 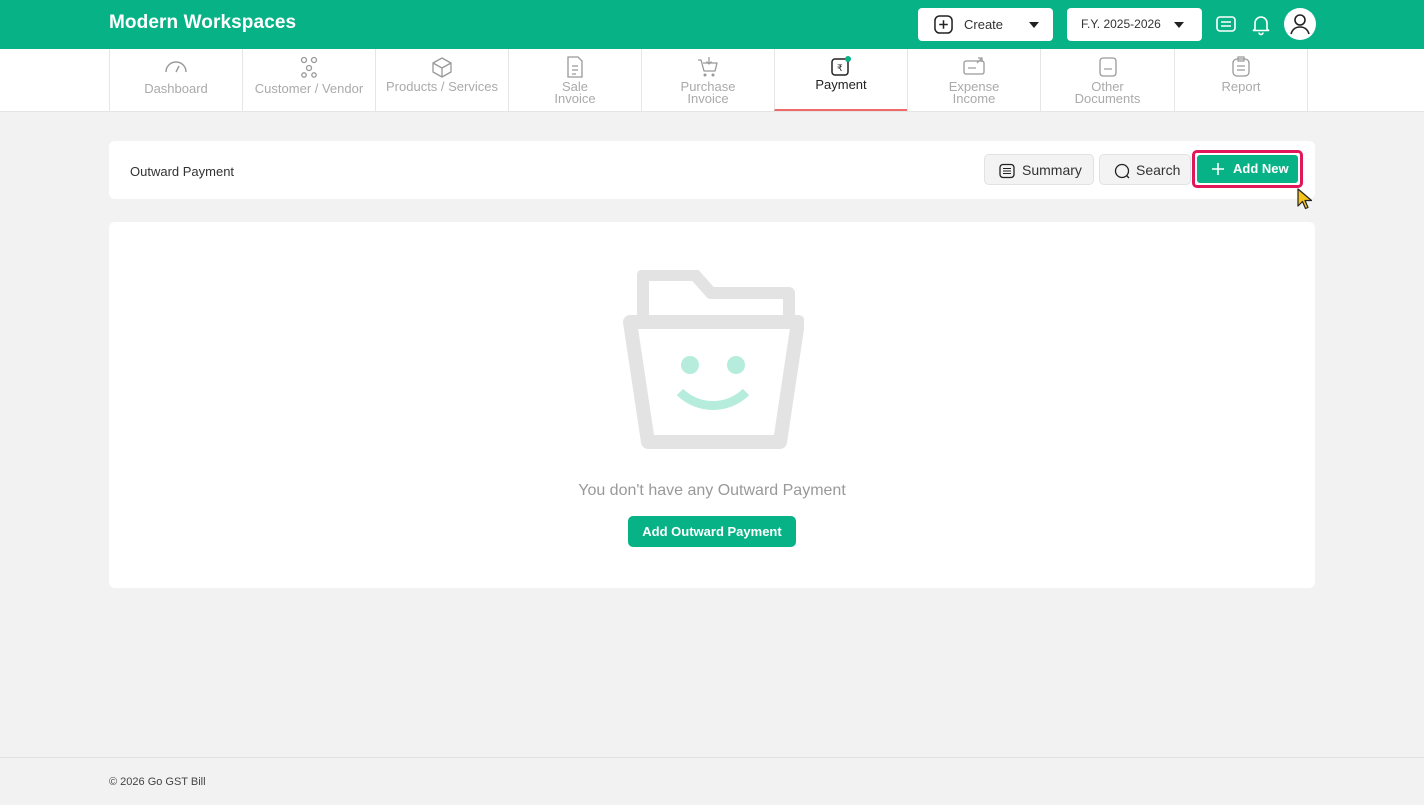 I want to click on nav-label: Customer / Vendor, so click(x=309, y=88).